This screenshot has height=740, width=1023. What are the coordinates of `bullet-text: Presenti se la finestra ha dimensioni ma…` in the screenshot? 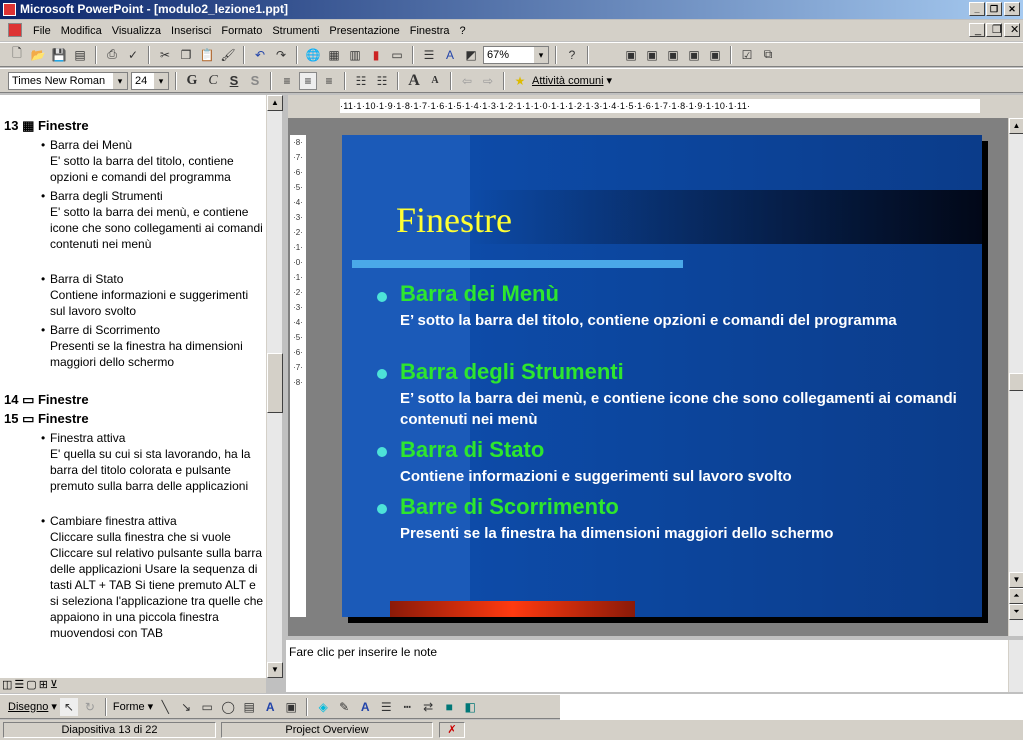 It's located at (680, 533).